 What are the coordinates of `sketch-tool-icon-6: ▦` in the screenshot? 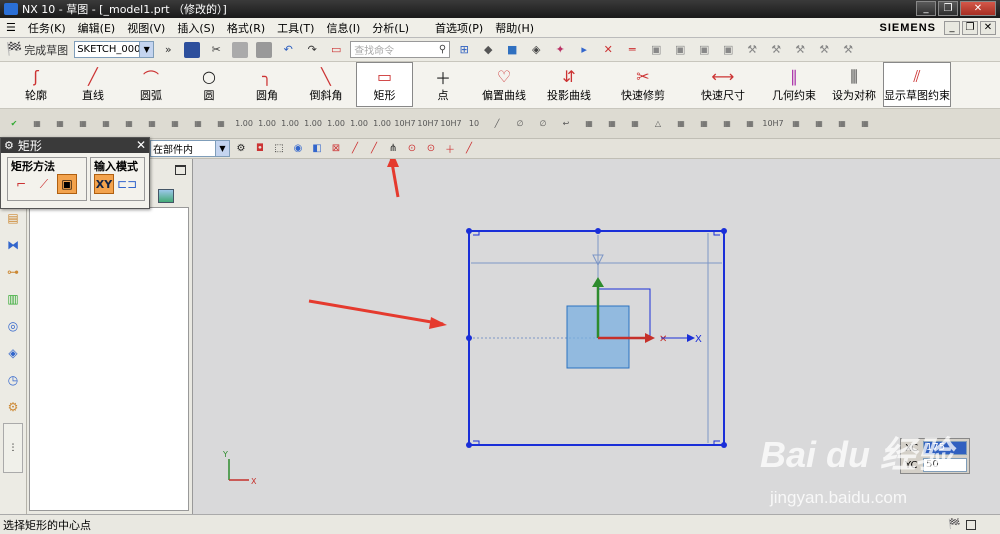 It's located at (152, 124).